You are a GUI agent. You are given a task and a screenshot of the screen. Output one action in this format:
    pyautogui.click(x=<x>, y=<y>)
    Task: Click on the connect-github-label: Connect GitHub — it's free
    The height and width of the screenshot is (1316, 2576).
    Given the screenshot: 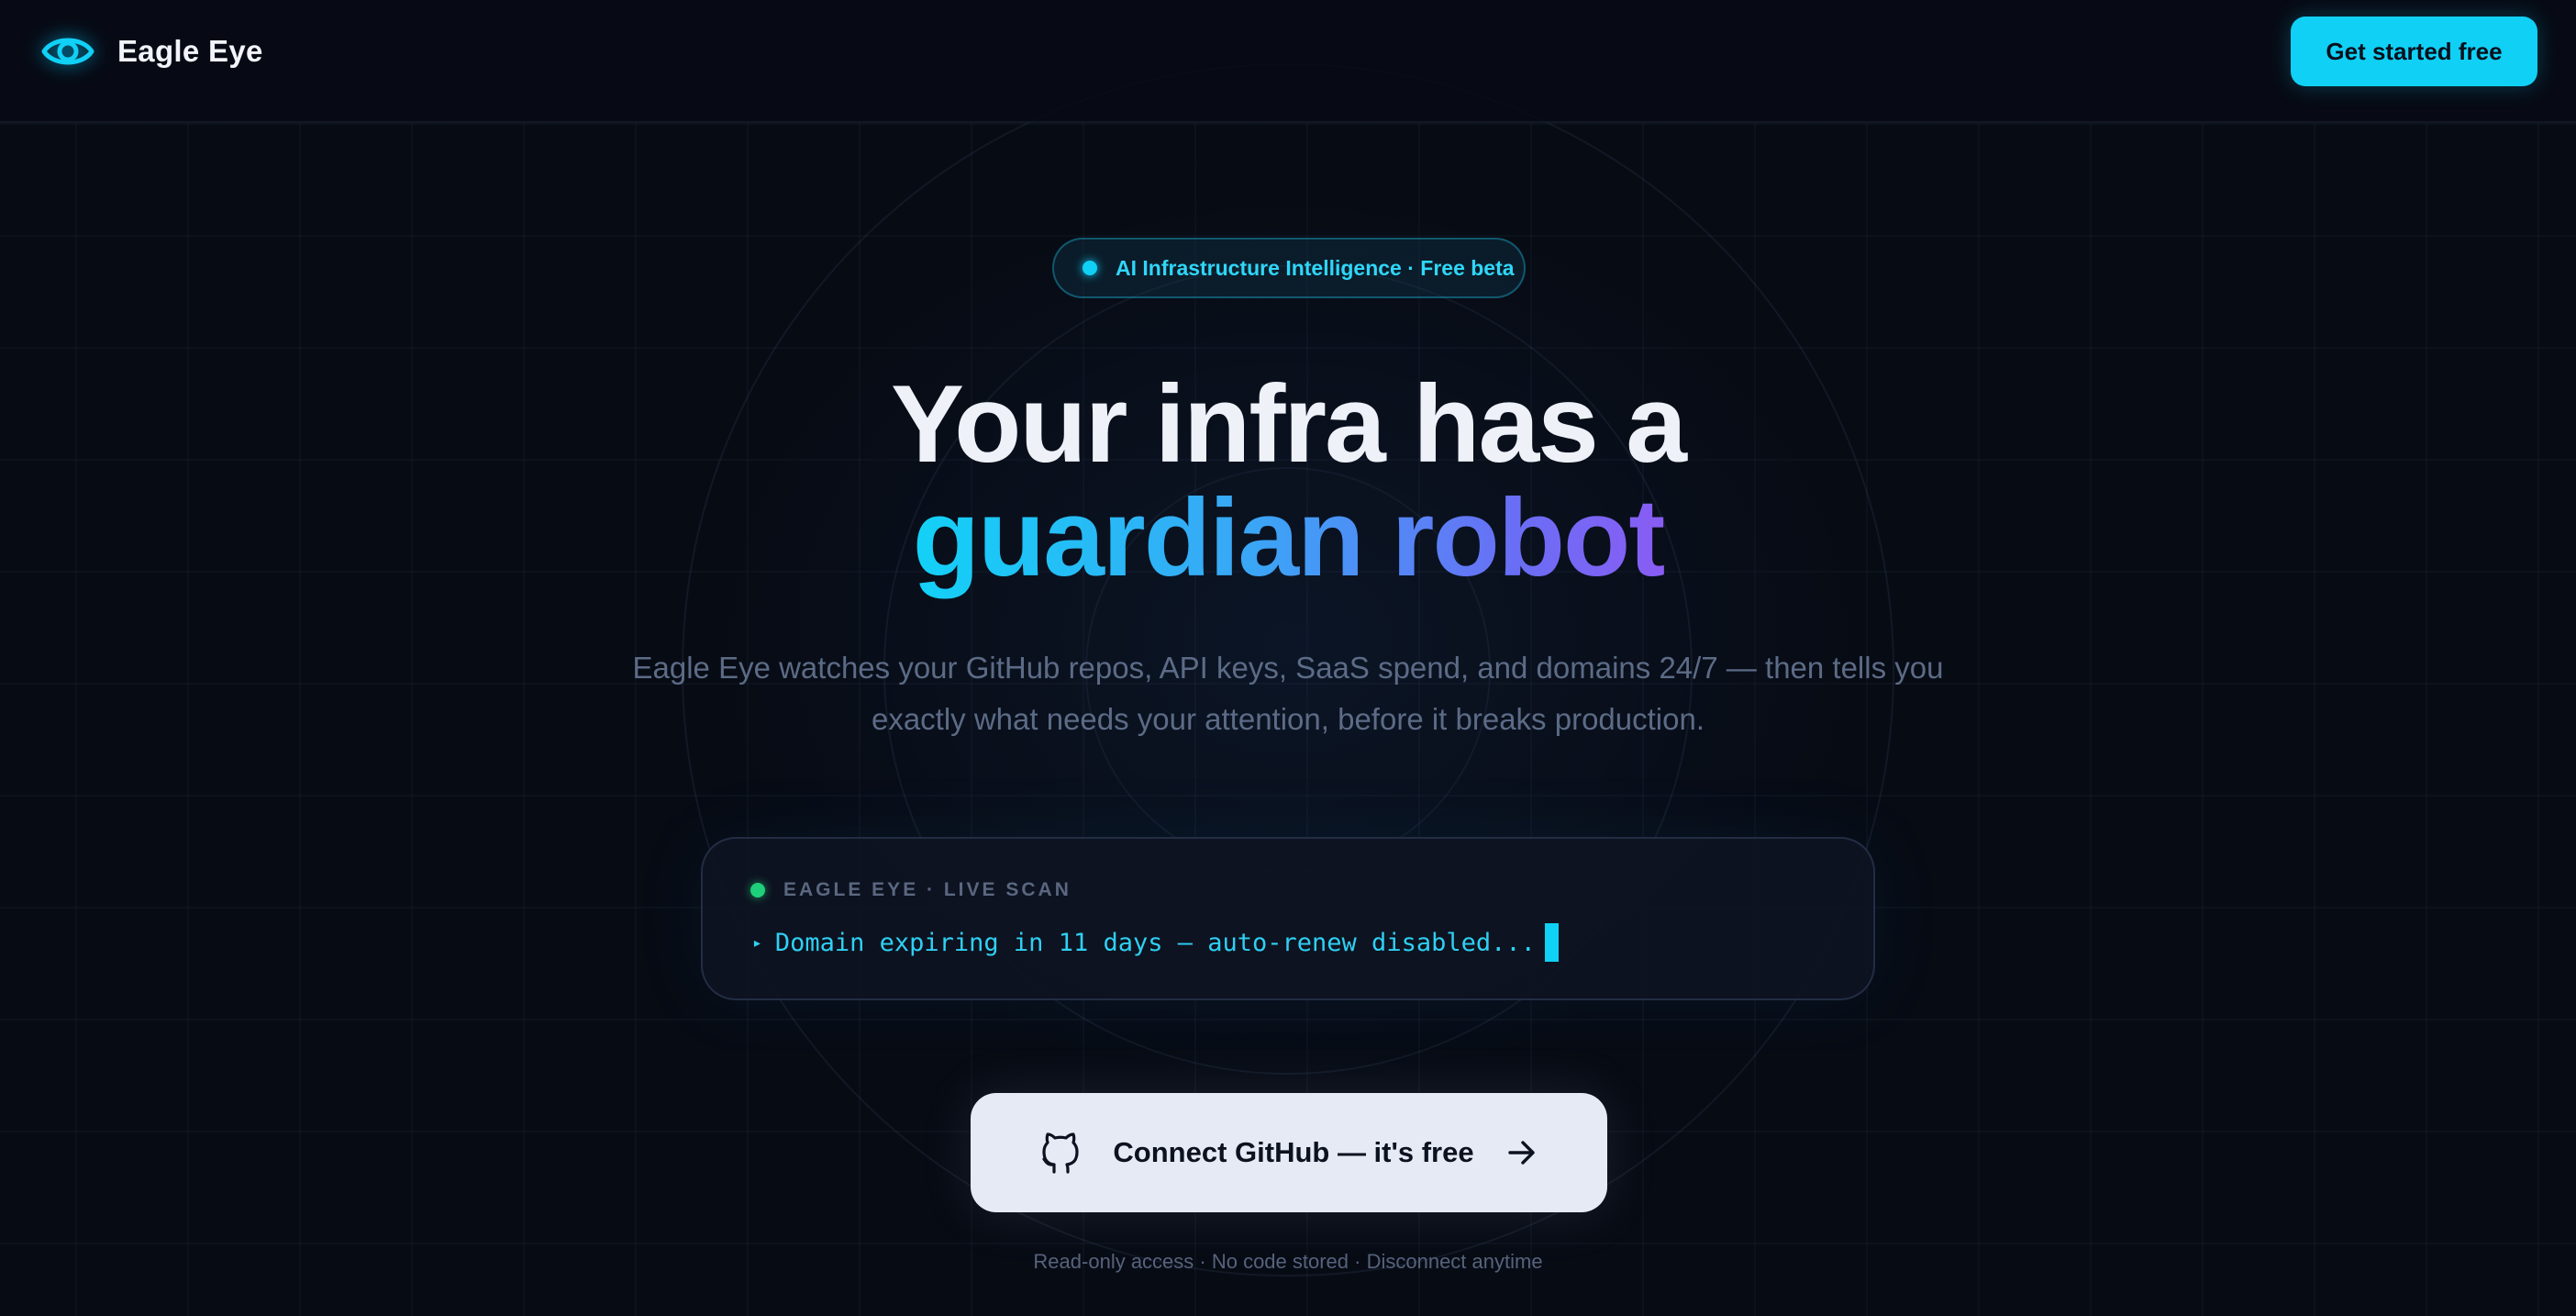 What is the action you would take?
    pyautogui.click(x=1293, y=1152)
    